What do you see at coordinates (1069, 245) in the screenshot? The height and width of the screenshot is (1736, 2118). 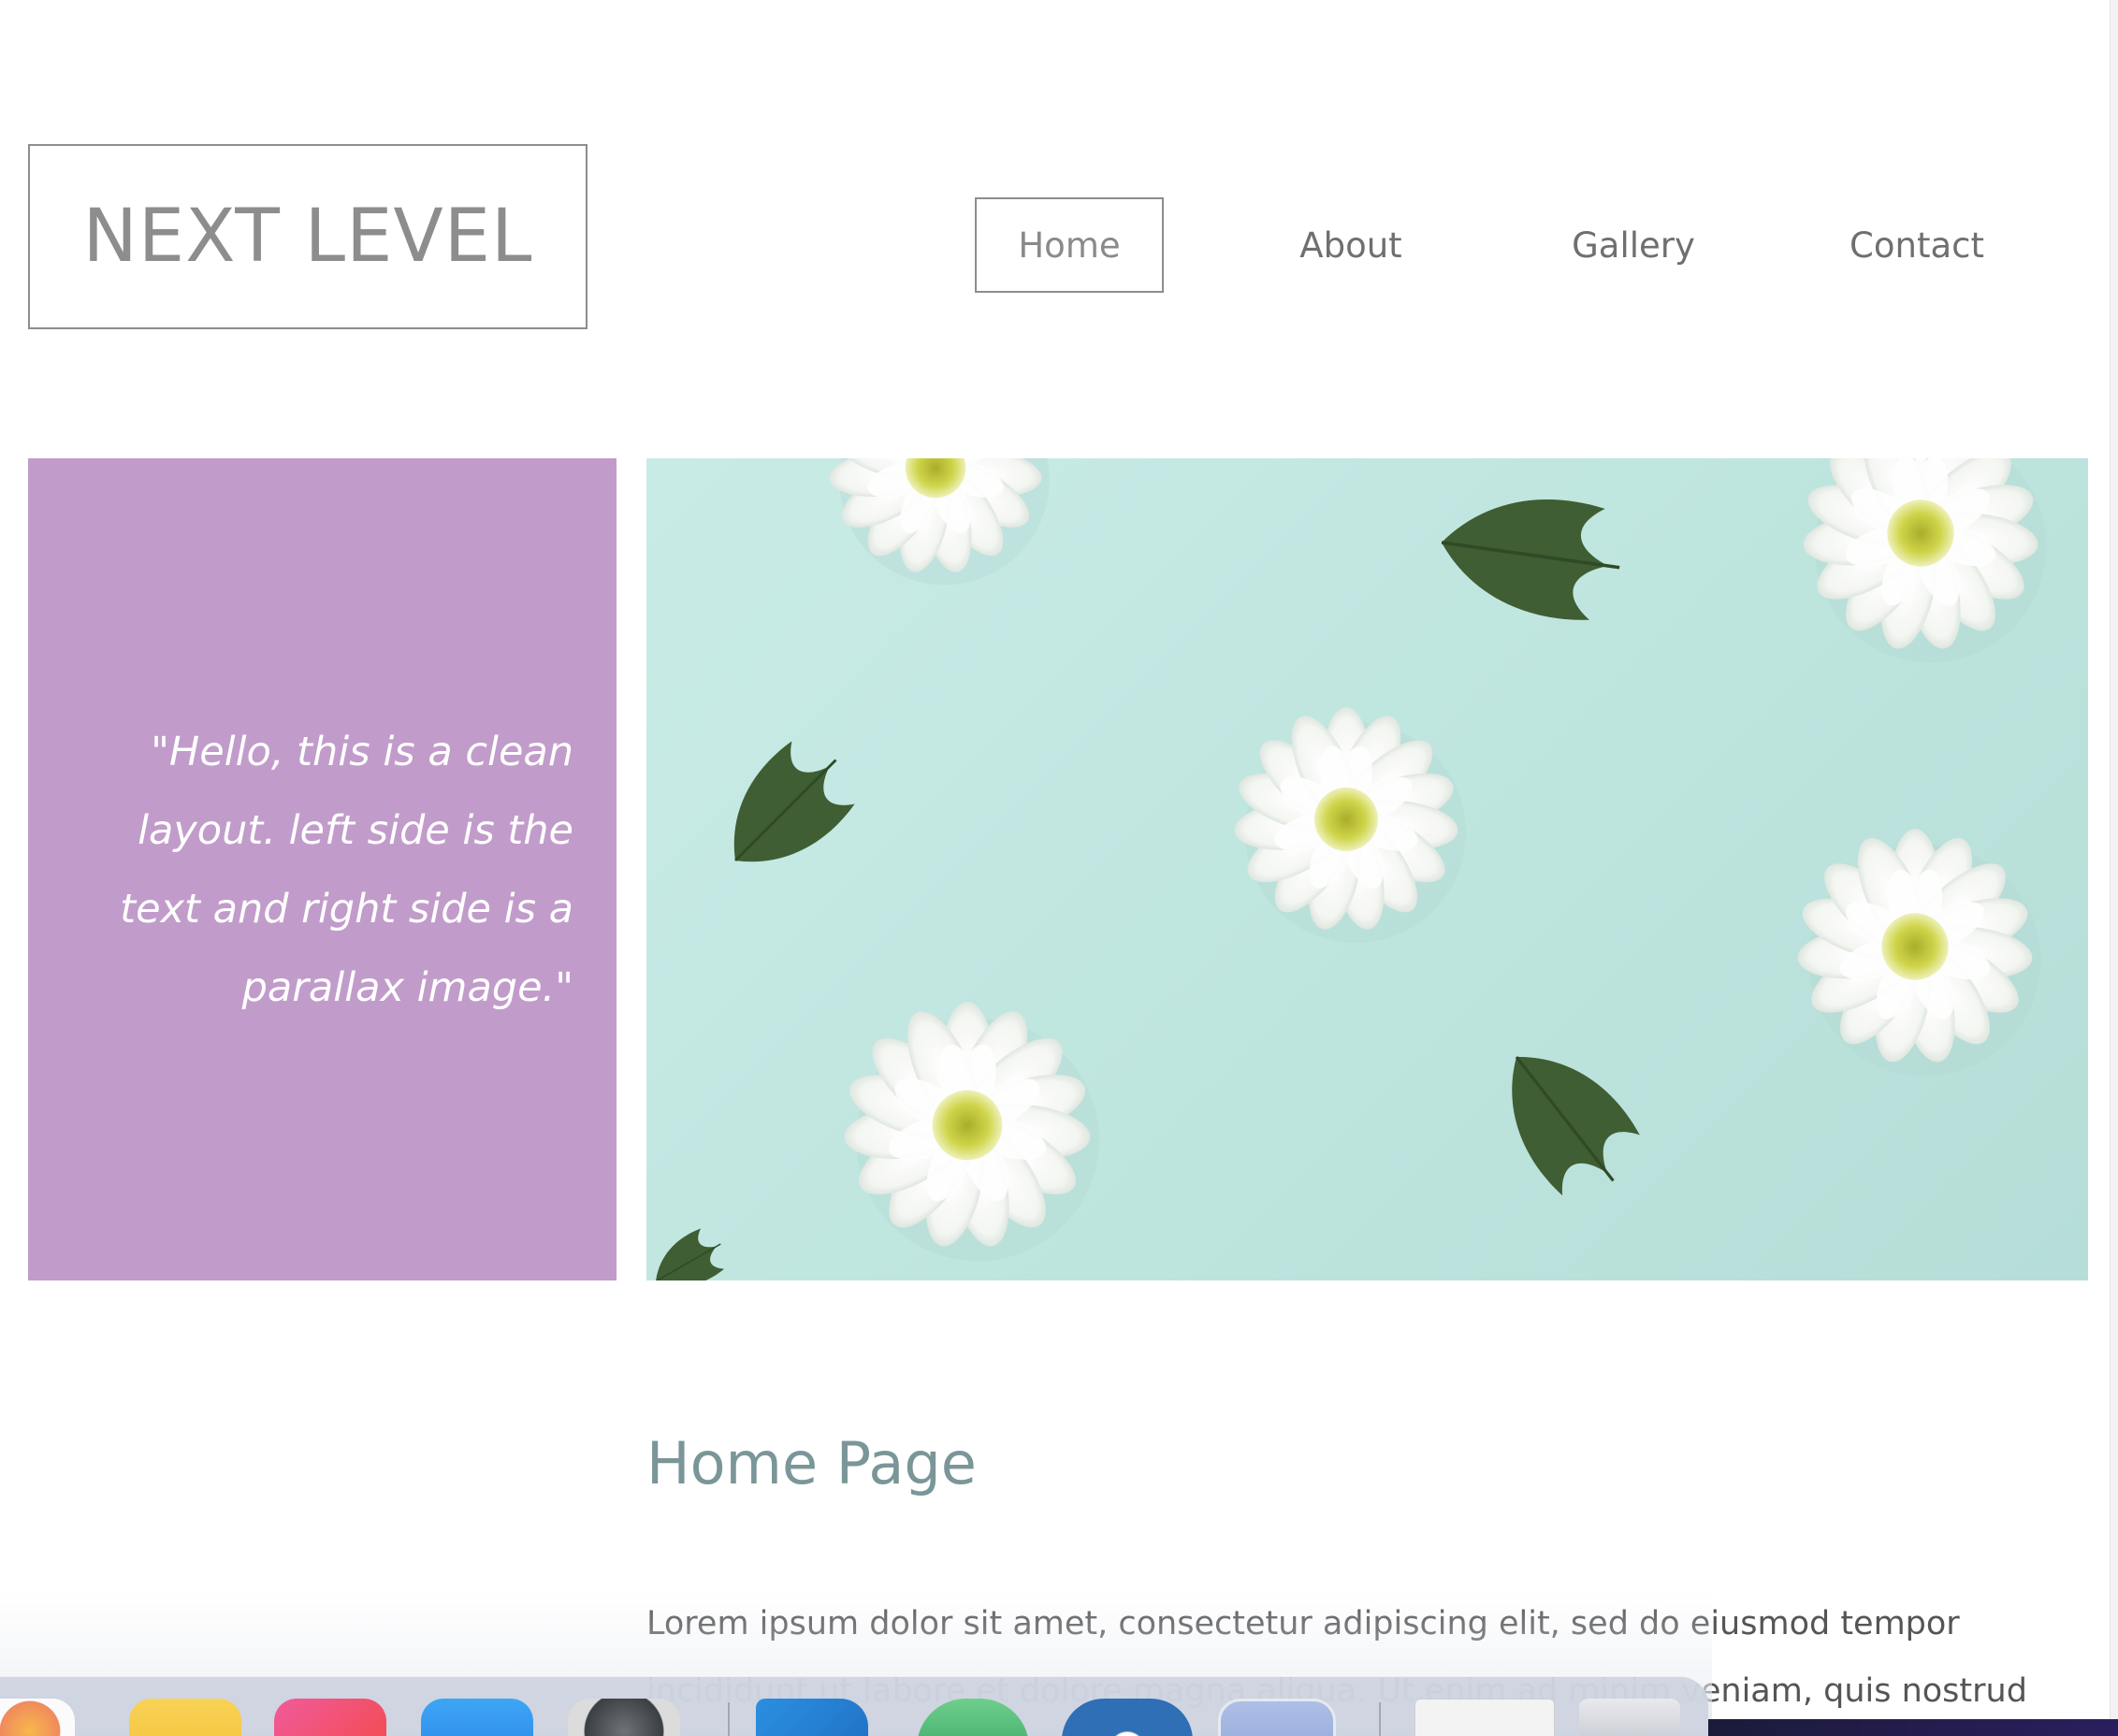 I see `nav-home: Home` at bounding box center [1069, 245].